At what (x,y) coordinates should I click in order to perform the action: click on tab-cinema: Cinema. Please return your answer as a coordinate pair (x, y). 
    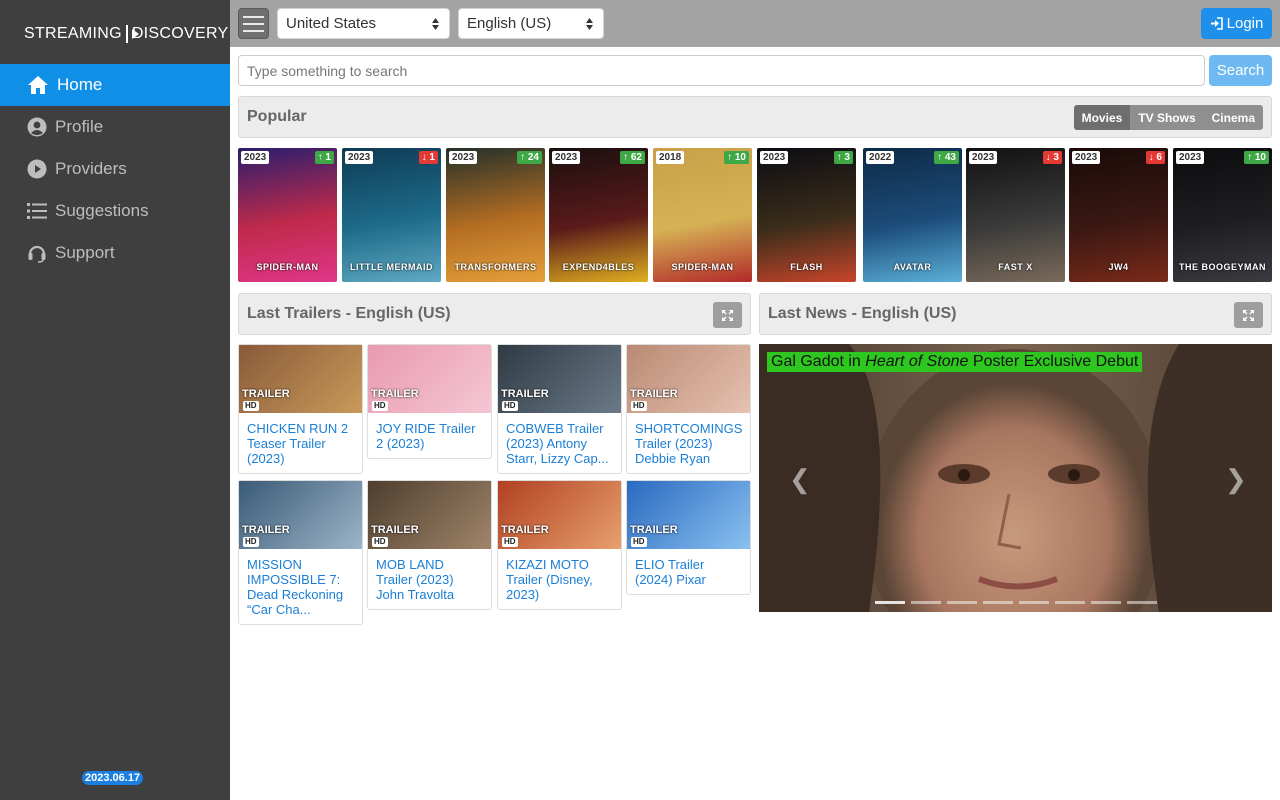
    Looking at the image, I should click on (1233, 117).